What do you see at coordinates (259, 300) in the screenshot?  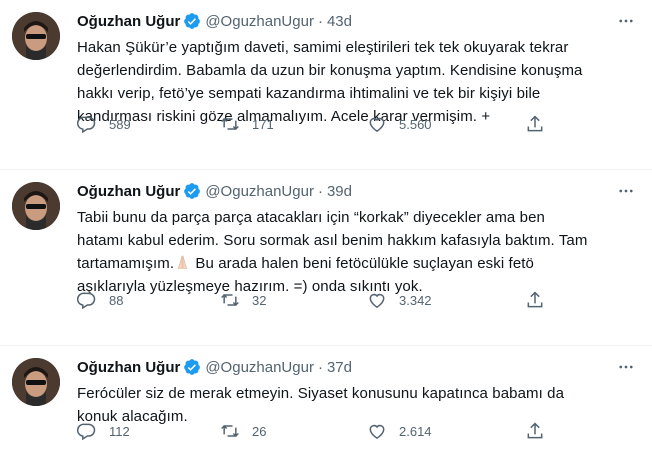 I see `retweet-count: 32` at bounding box center [259, 300].